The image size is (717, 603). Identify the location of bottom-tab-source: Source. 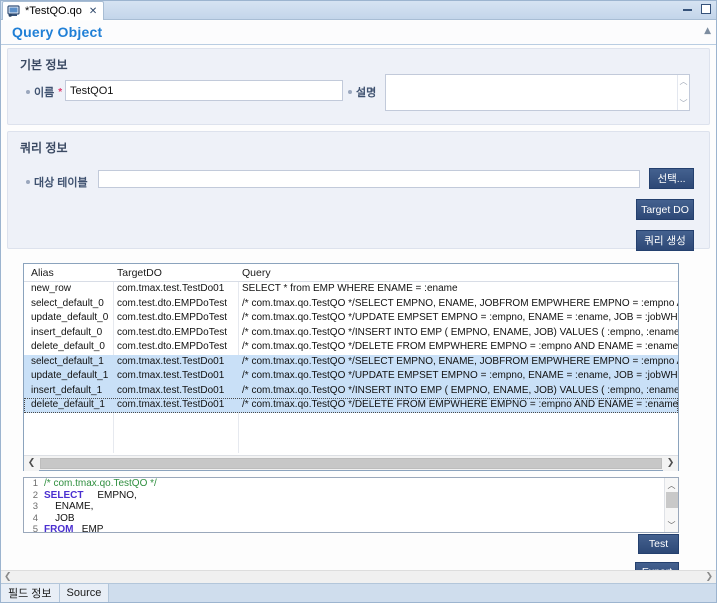
(84, 593).